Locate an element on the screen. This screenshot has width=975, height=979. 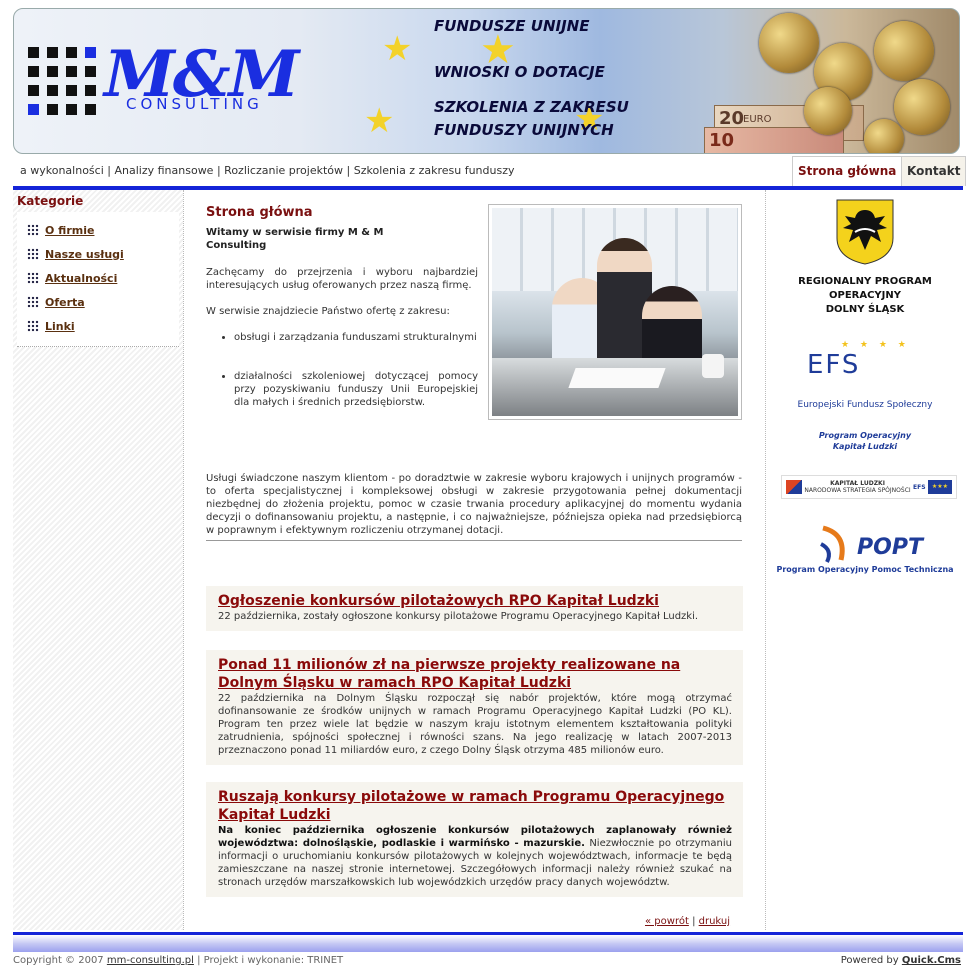
efs-program: Program Operacyjny Kapitał Ludzki is located at coordinates (865, 441).